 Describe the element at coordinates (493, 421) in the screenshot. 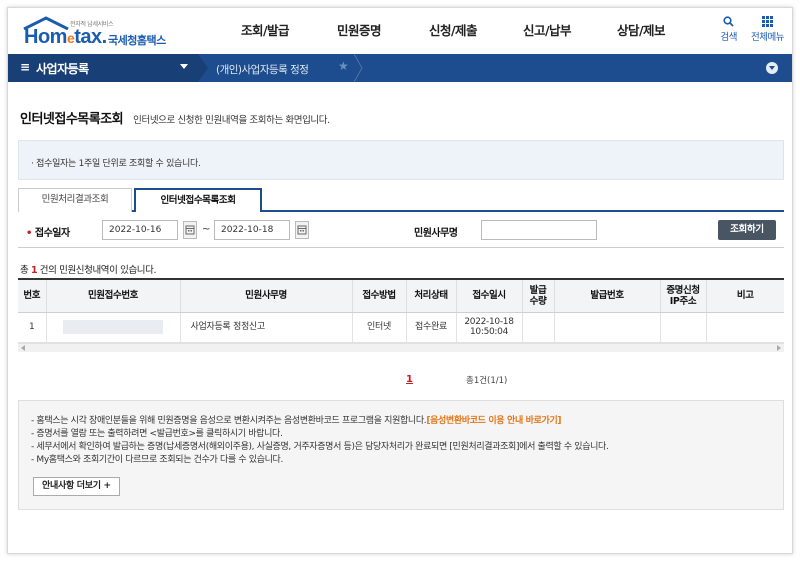

I see `voice-barcode-guide-link: [음성변환바코드 이용 안내 바로가기]` at that location.